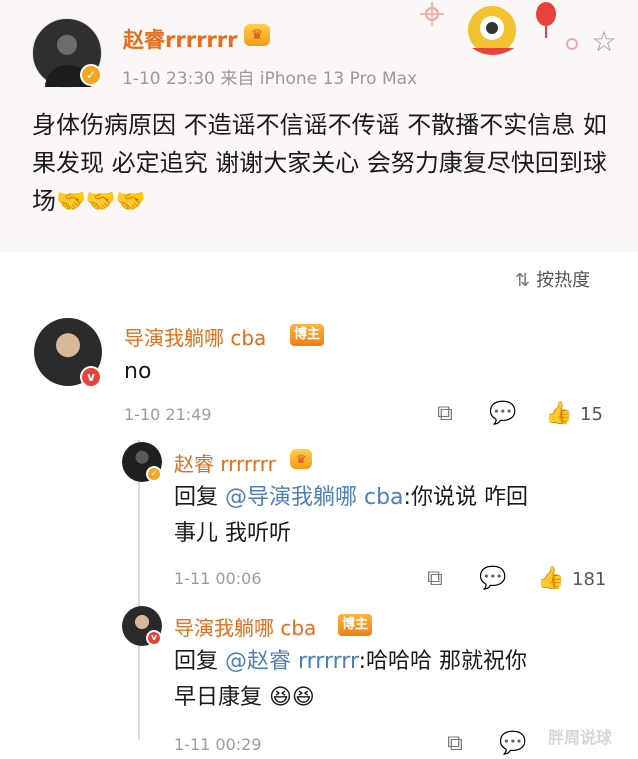  What do you see at coordinates (563, 280) in the screenshot?
I see `sort-label: 按热度` at bounding box center [563, 280].